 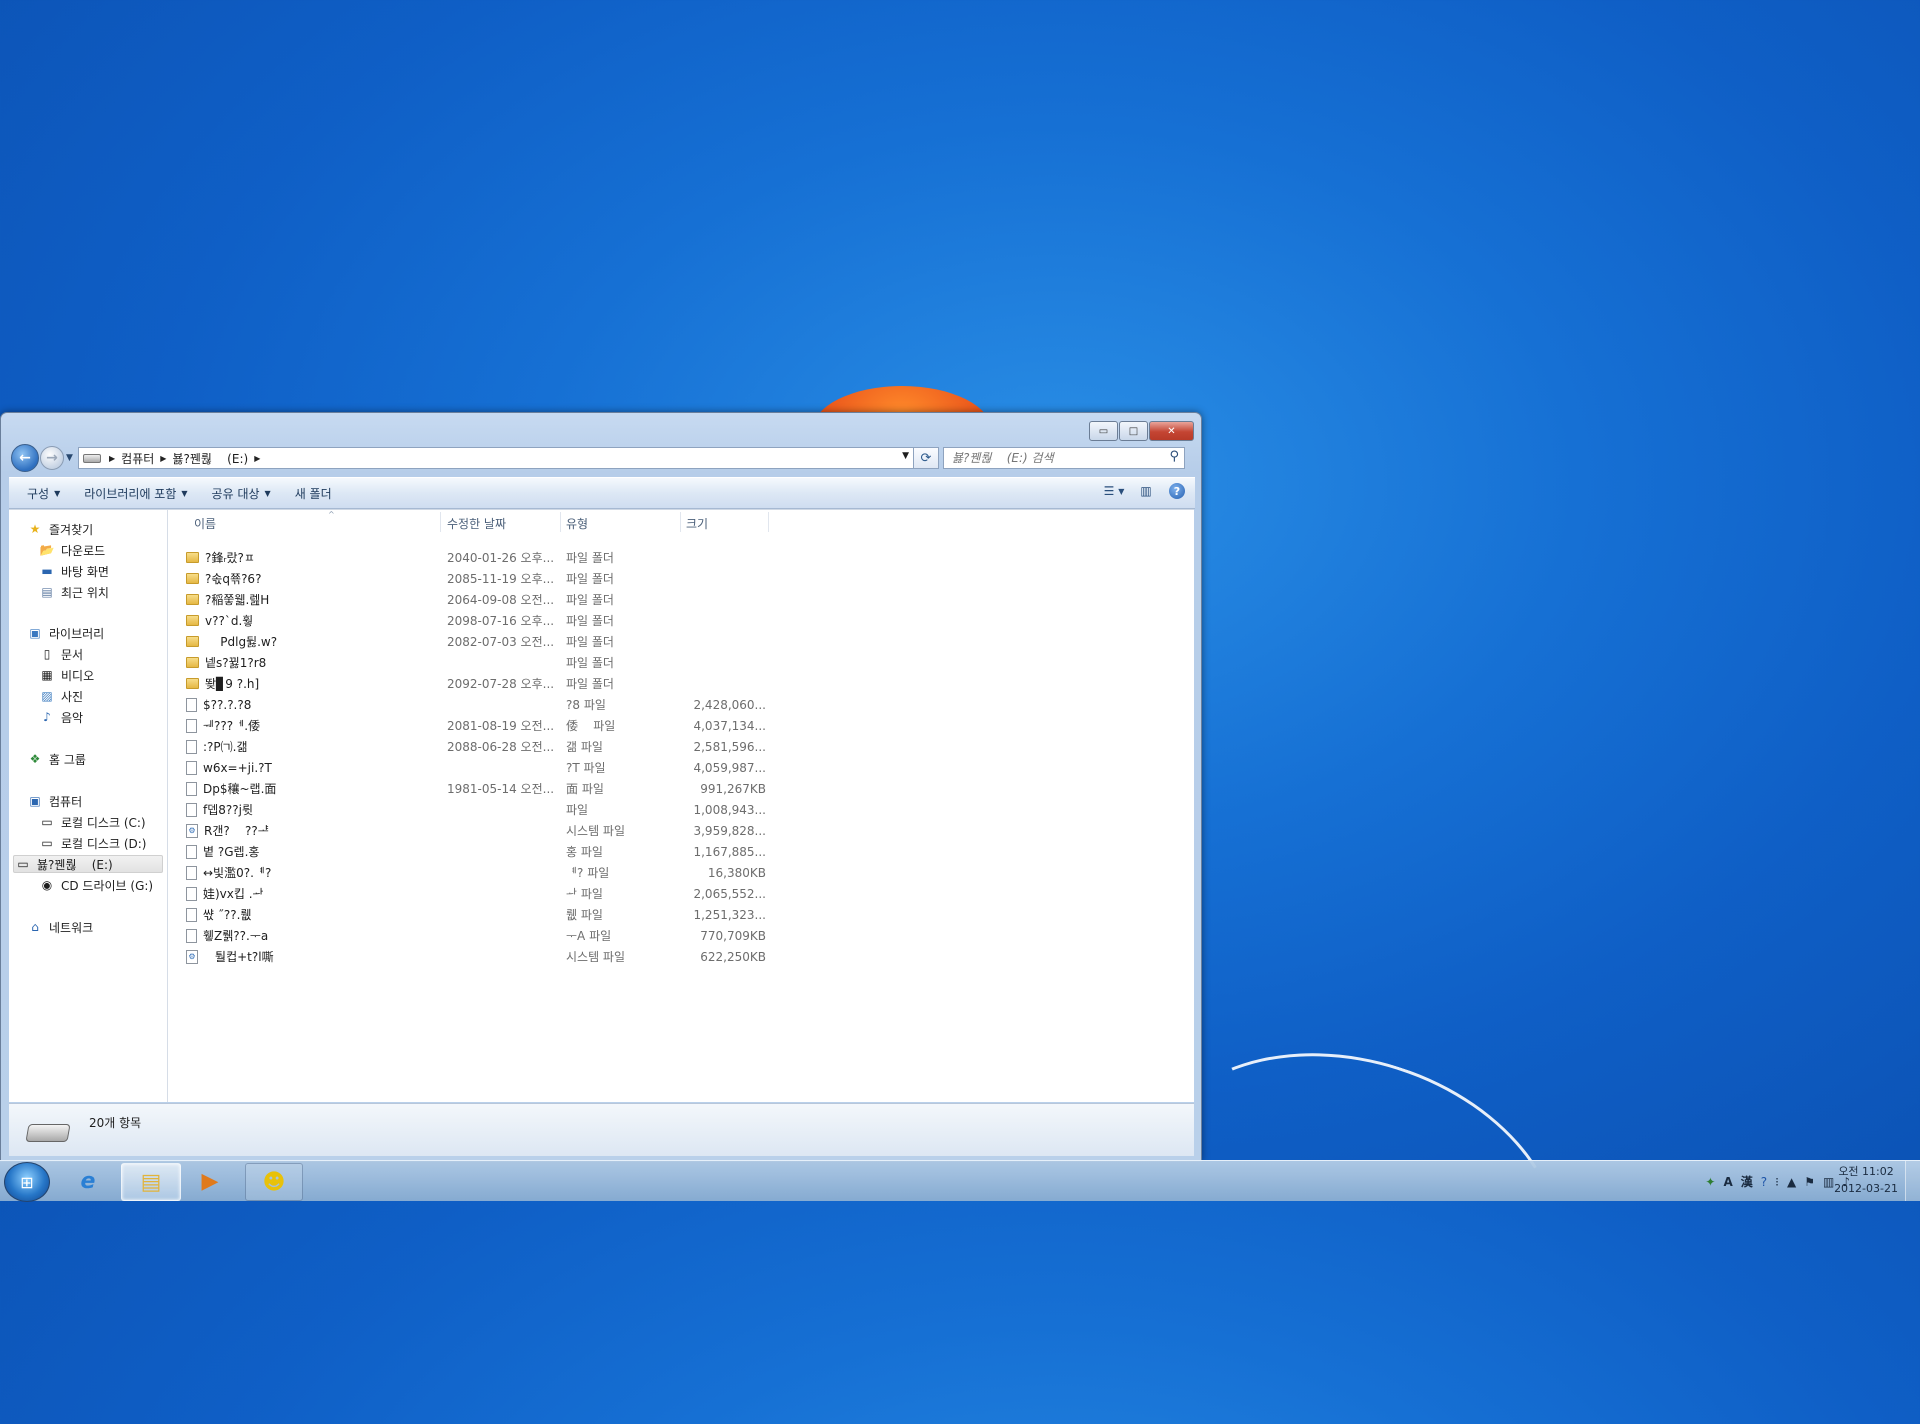 I want to click on file-type: 뤲 파일, so click(x=584, y=915).